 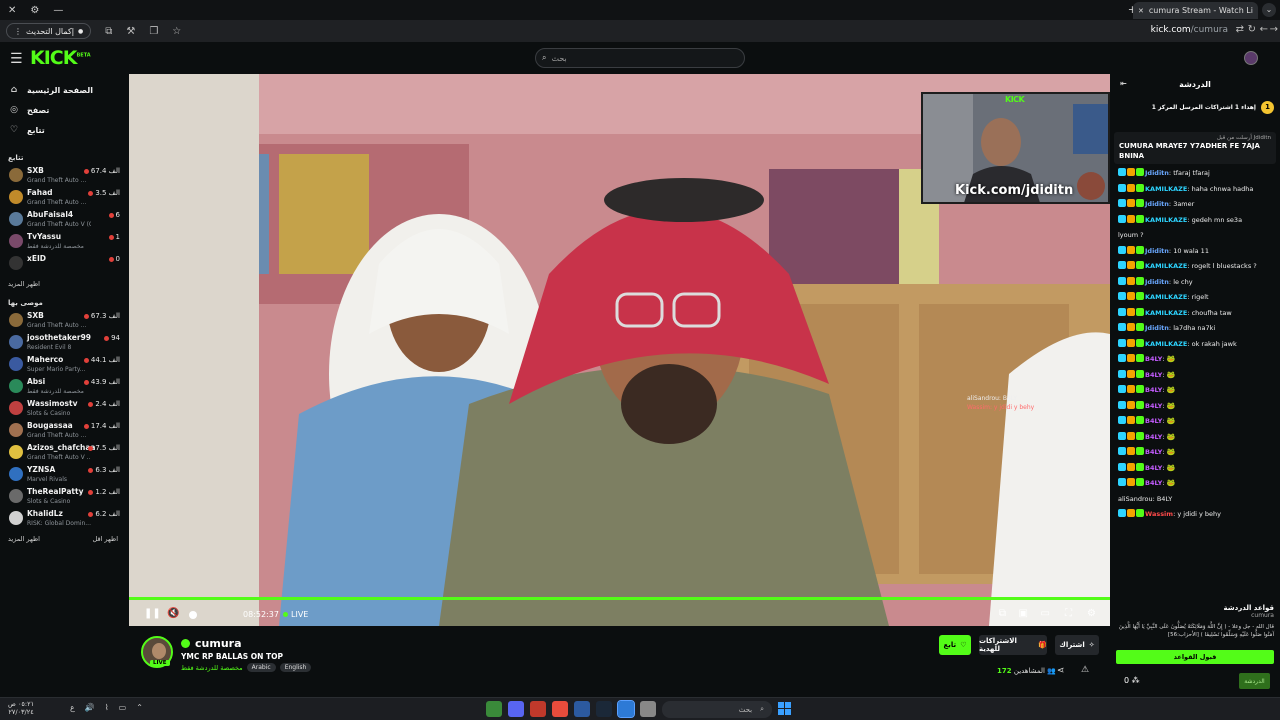 What do you see at coordinates (64, 409) in the screenshot?
I see `sidebar-channel: Wassimostv Slots & Casino 2.4 الف` at bounding box center [64, 409].